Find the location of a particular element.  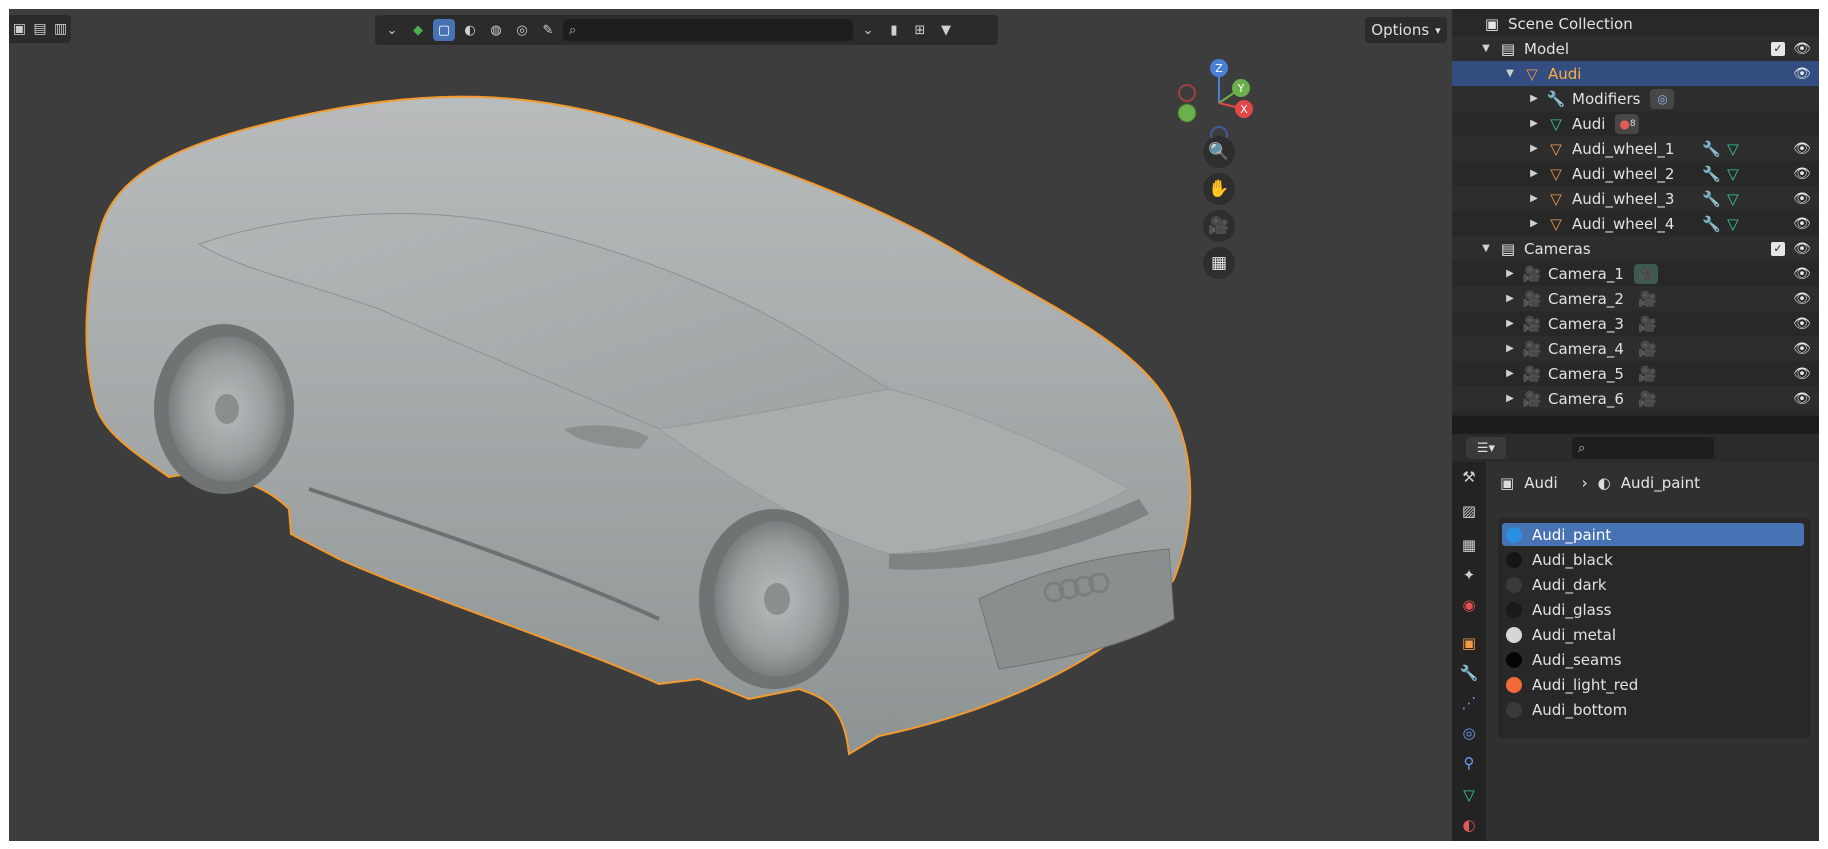

constraints-tab-icon: ⚲ is located at coordinates (1469, 763).